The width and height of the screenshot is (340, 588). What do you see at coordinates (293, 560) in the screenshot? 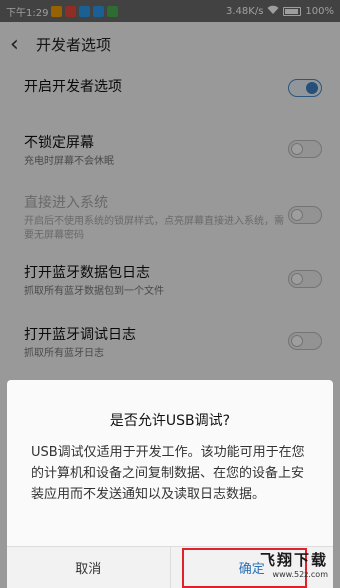
I see `watermark-logo: 飞翔下载` at bounding box center [293, 560].